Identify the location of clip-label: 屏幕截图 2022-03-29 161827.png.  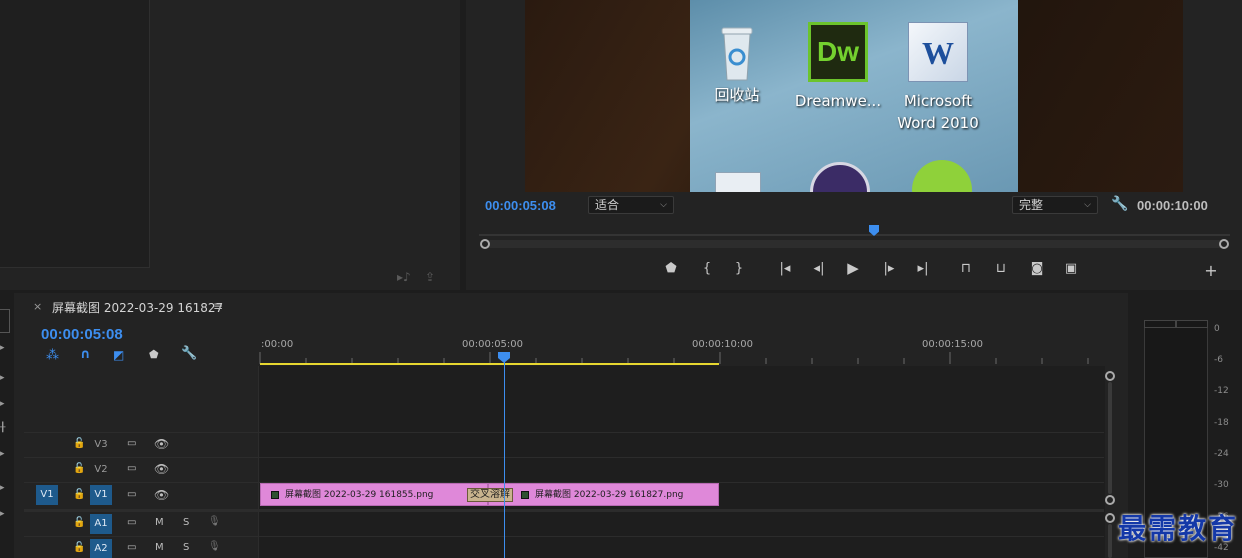
(609, 495).